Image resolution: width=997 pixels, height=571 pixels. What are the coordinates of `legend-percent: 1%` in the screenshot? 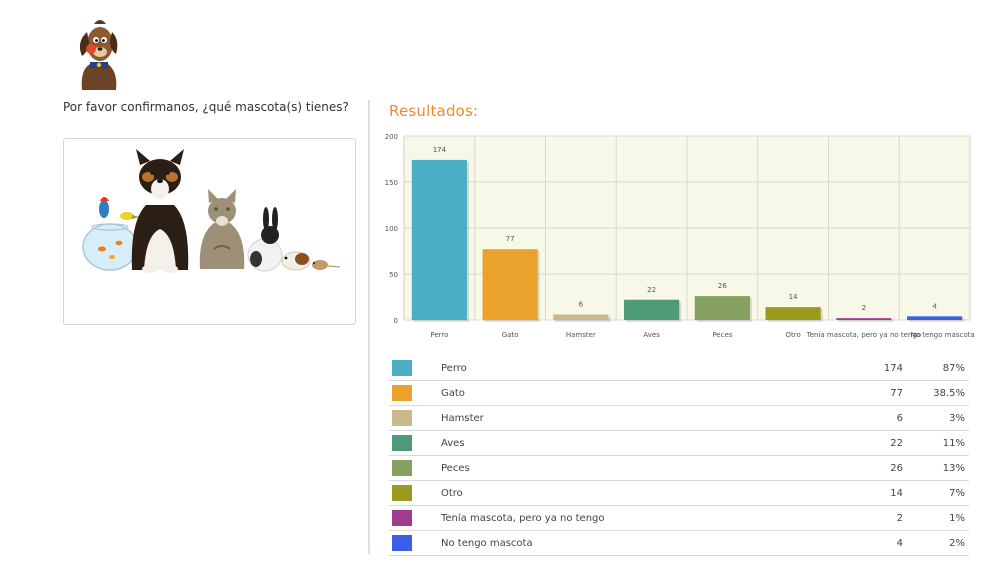 It's located at (937, 518).